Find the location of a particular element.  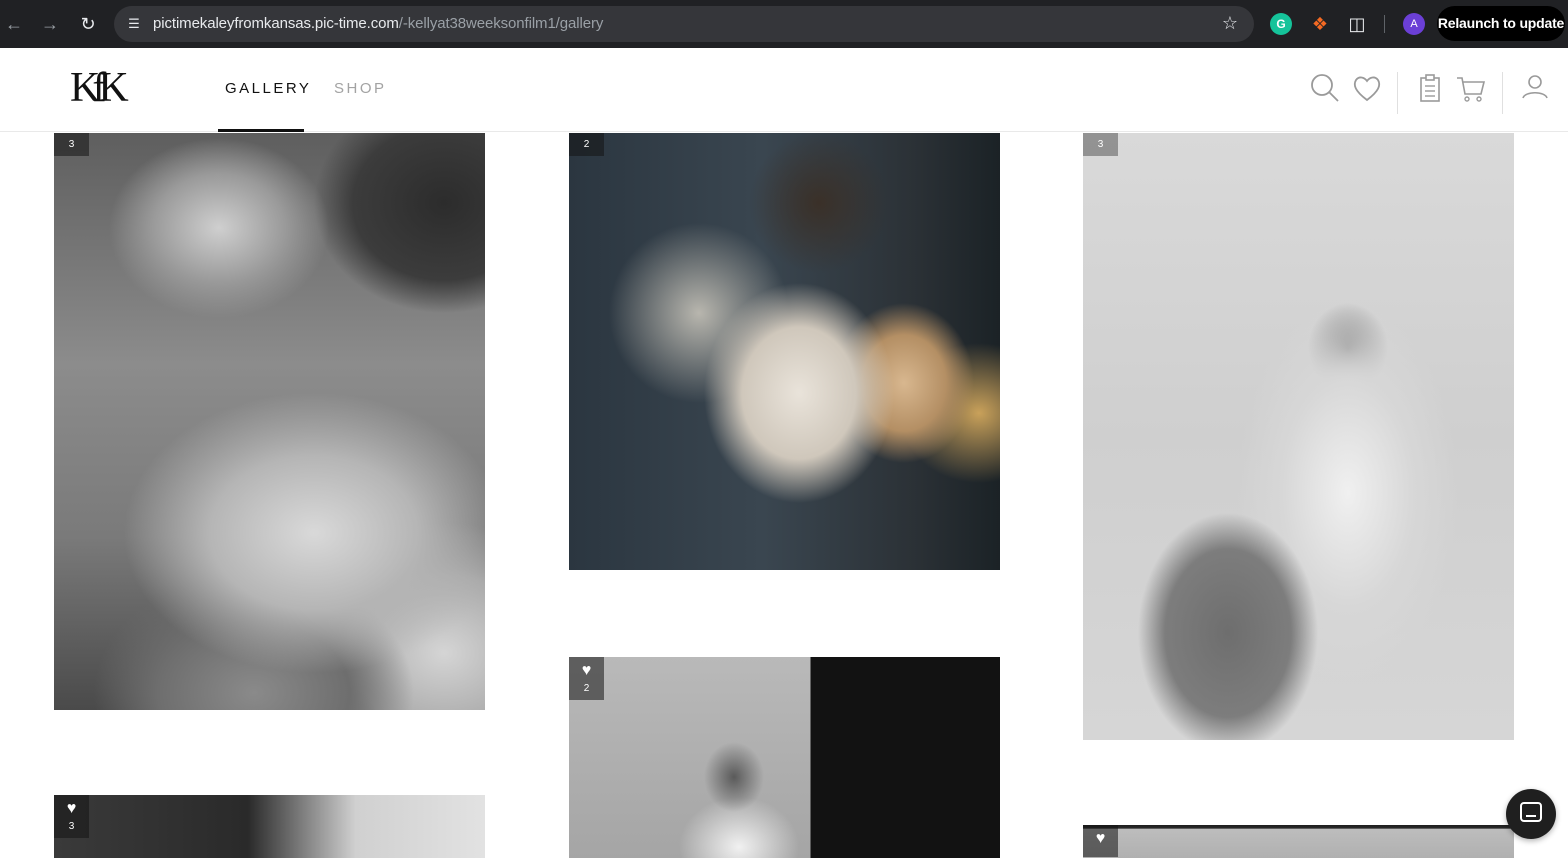

orders-clipboard-icon is located at coordinates (1430, 88).